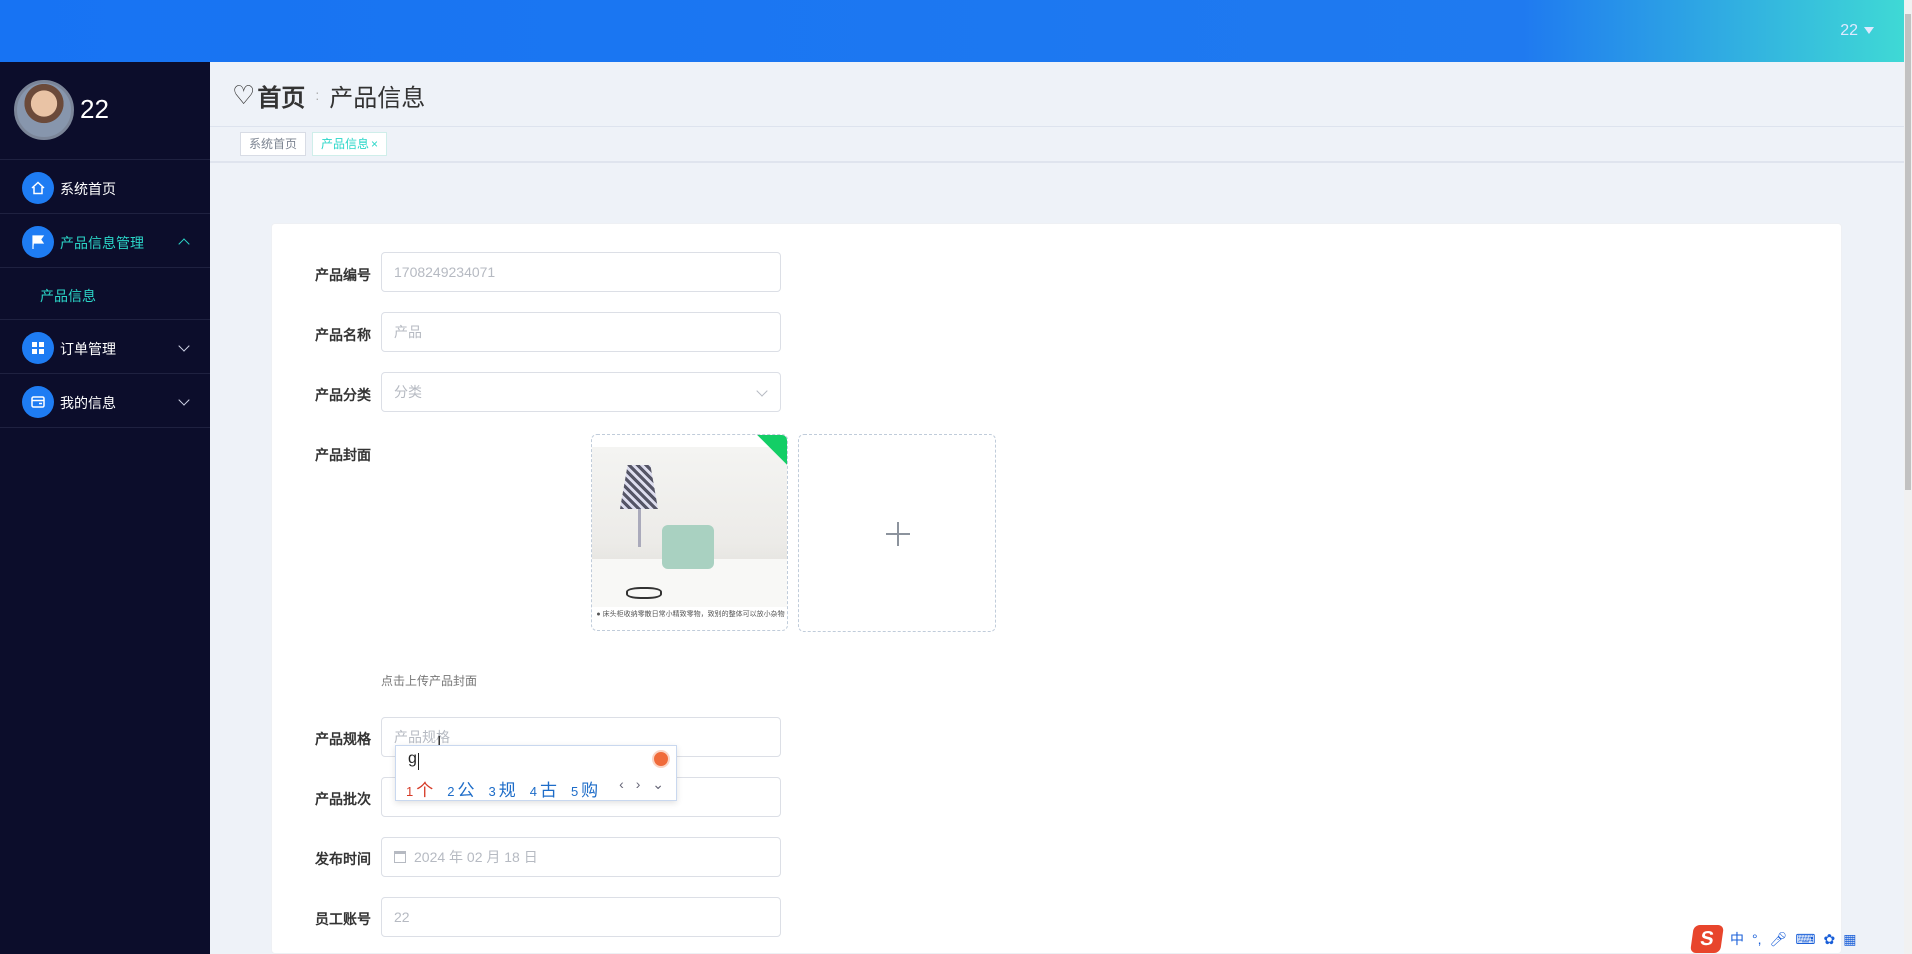 The image size is (1912, 954). I want to click on product-category-select: 分类, so click(581, 392).